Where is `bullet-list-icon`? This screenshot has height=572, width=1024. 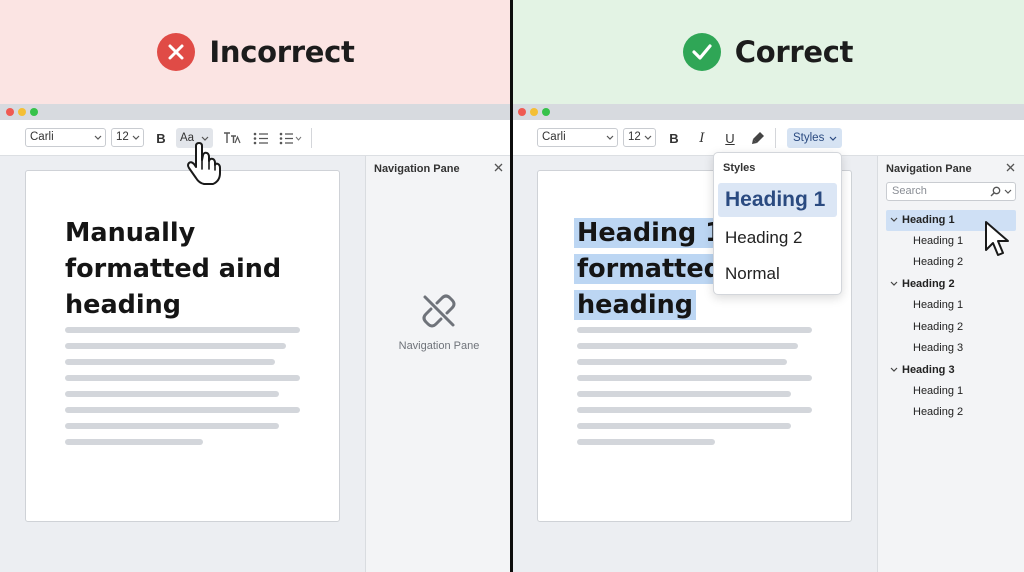 bullet-list-icon is located at coordinates (261, 138).